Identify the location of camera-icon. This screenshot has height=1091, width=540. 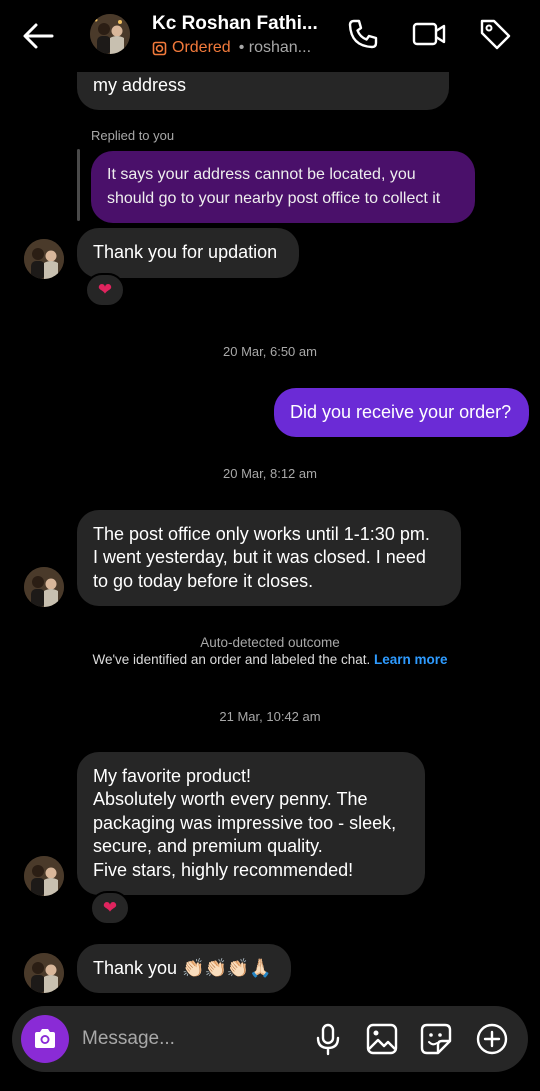
(45, 1038).